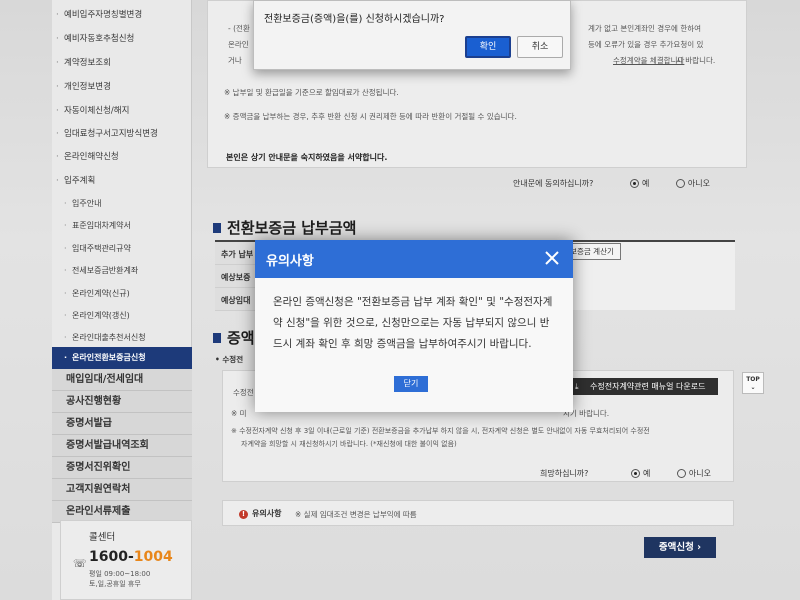 Image resolution: width=800 pixels, height=600 pixels. I want to click on confirm-cancel-button: 취소, so click(540, 47).